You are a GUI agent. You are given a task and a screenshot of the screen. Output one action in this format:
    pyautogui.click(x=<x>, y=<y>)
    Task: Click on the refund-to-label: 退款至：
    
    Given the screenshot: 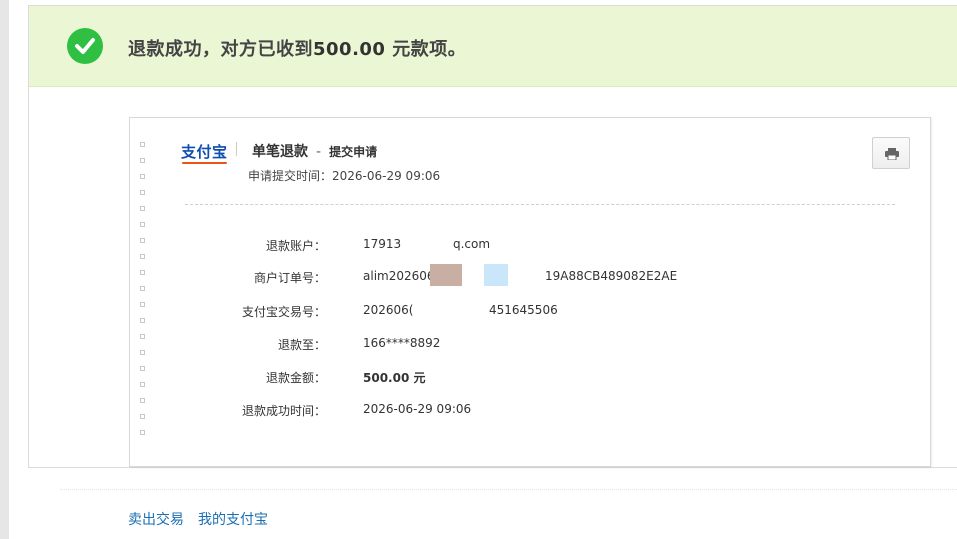 What is the action you would take?
    pyautogui.click(x=301, y=345)
    